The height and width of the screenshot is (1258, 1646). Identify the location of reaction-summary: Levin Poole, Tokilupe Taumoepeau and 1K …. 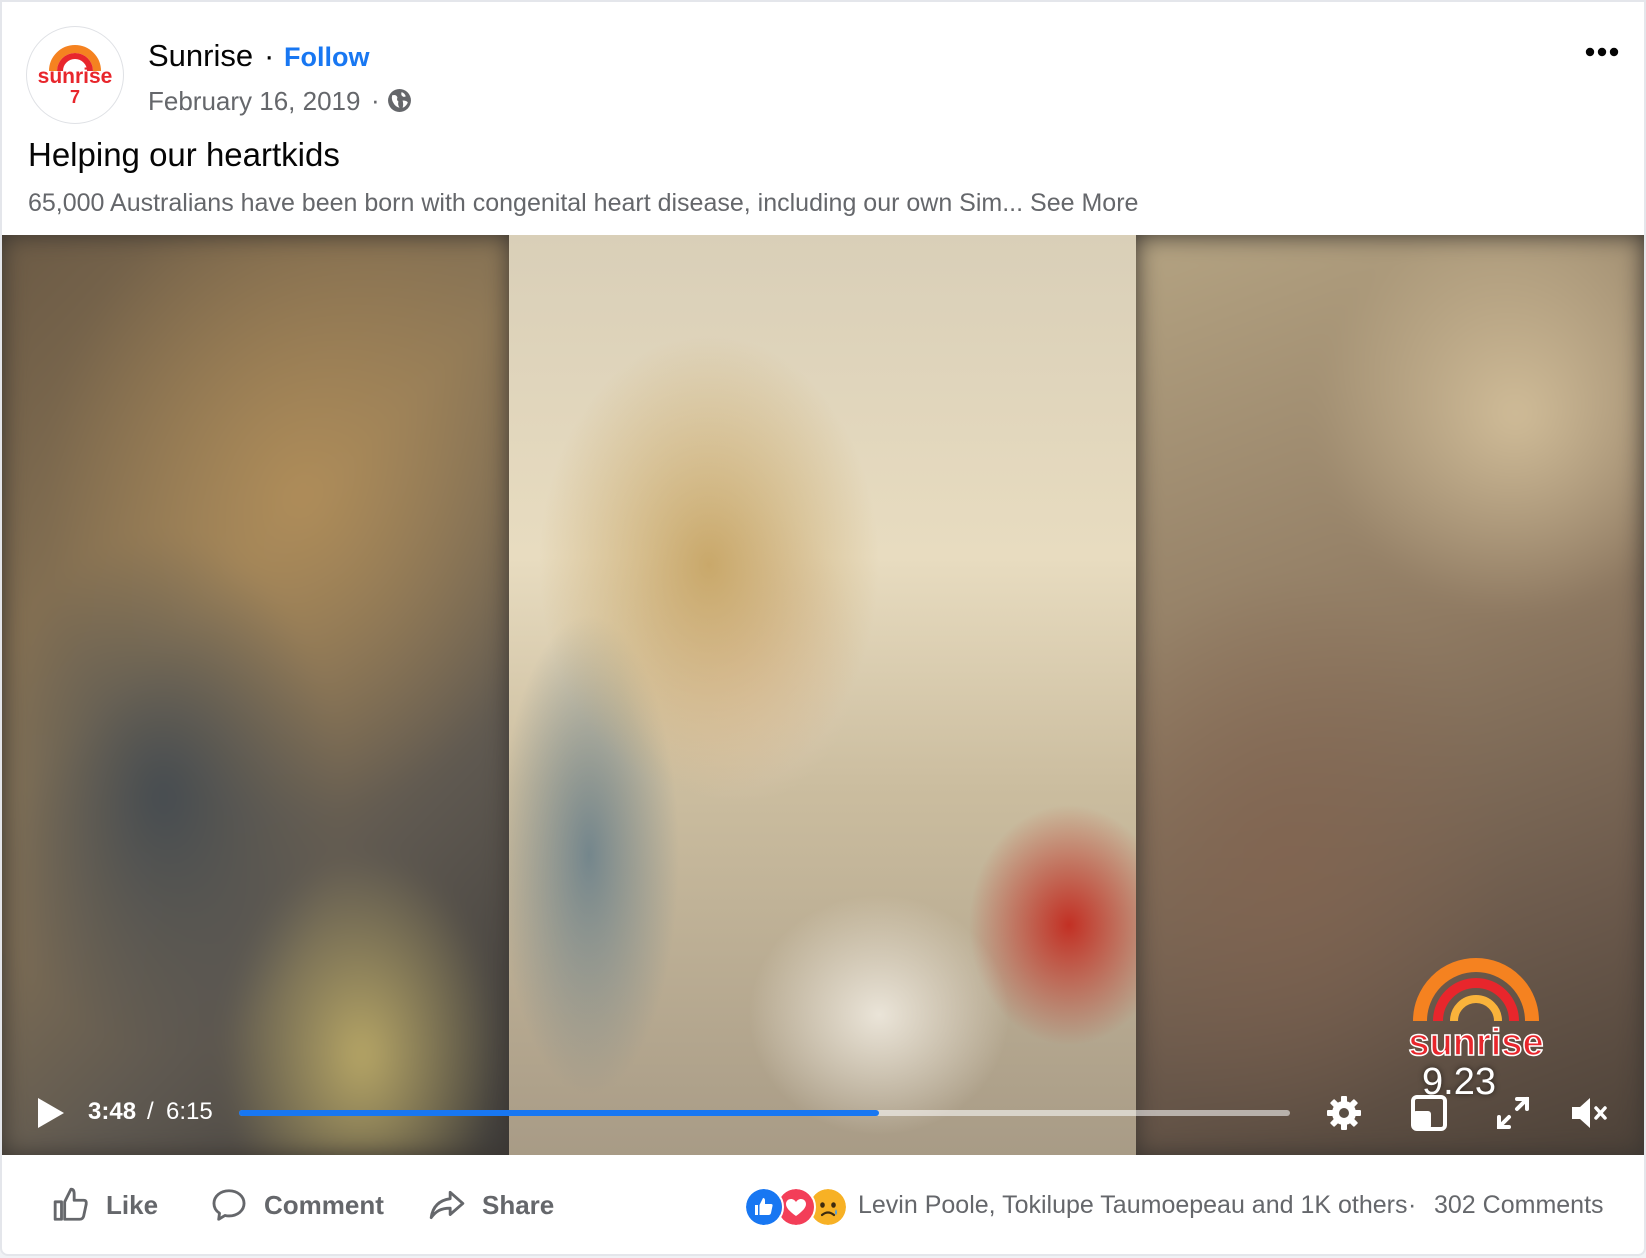
(1132, 1205).